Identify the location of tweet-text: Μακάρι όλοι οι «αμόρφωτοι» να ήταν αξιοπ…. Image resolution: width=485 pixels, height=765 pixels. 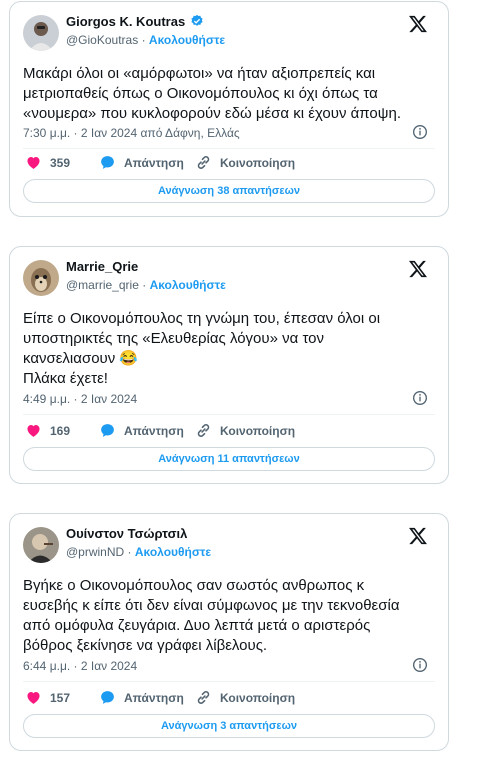
(212, 93).